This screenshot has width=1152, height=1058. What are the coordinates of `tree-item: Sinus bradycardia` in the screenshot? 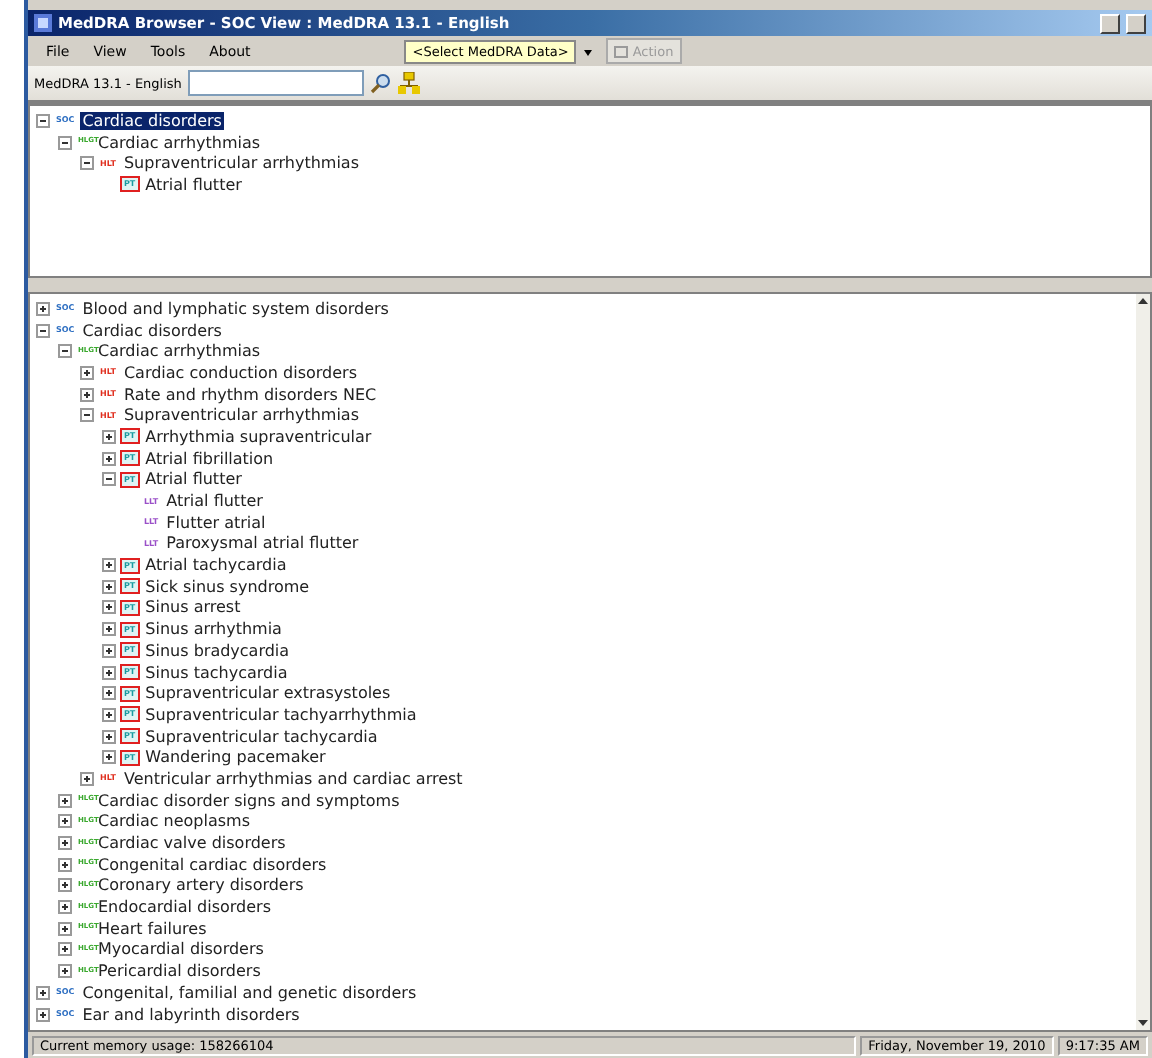 It's located at (217, 650).